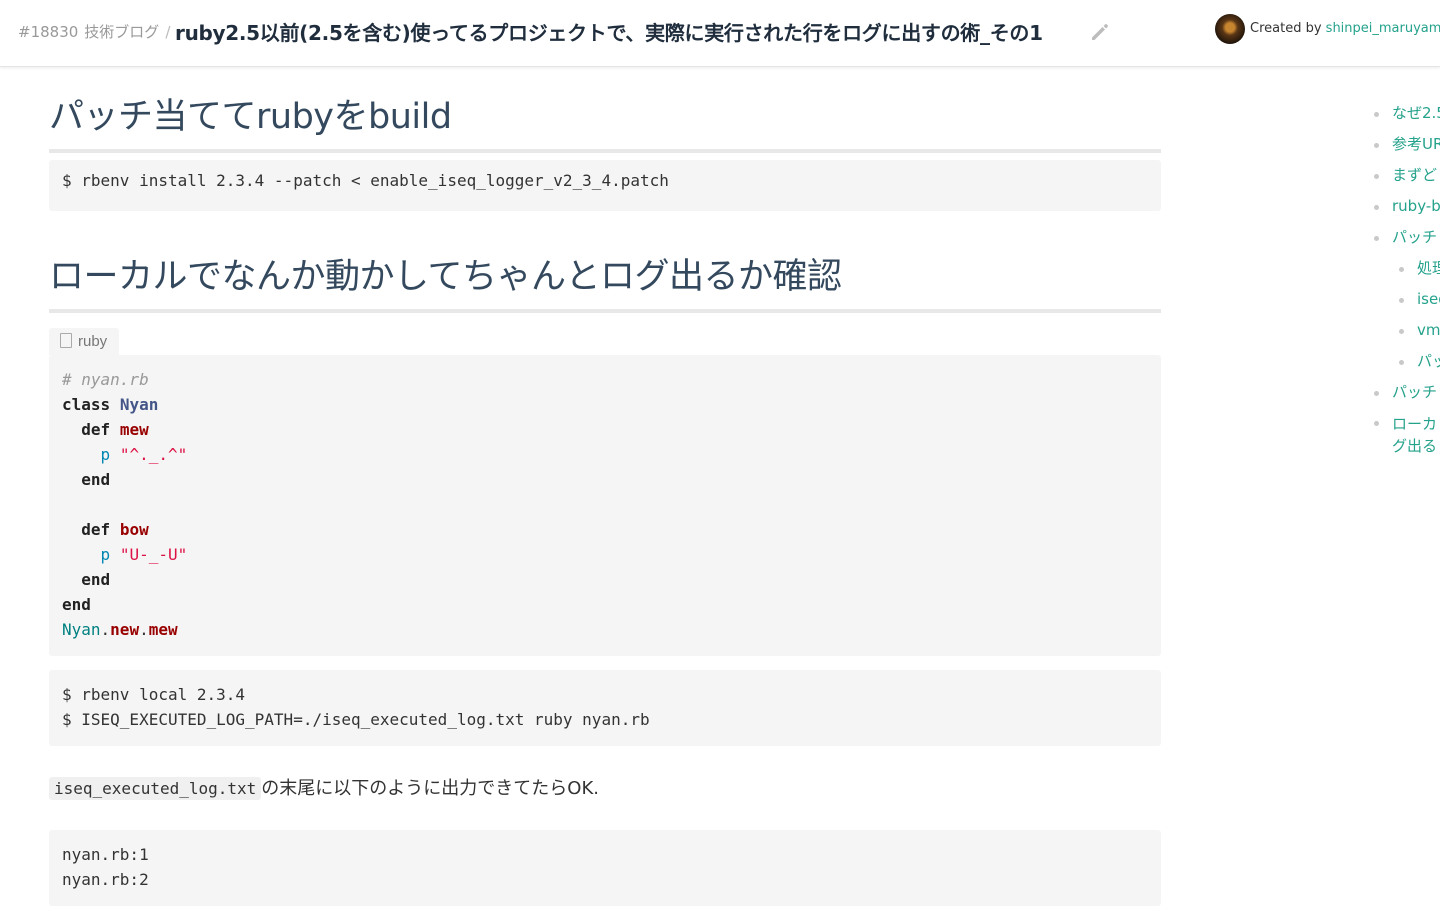  What do you see at coordinates (1100, 32) in the screenshot?
I see `pencil-icon` at bounding box center [1100, 32].